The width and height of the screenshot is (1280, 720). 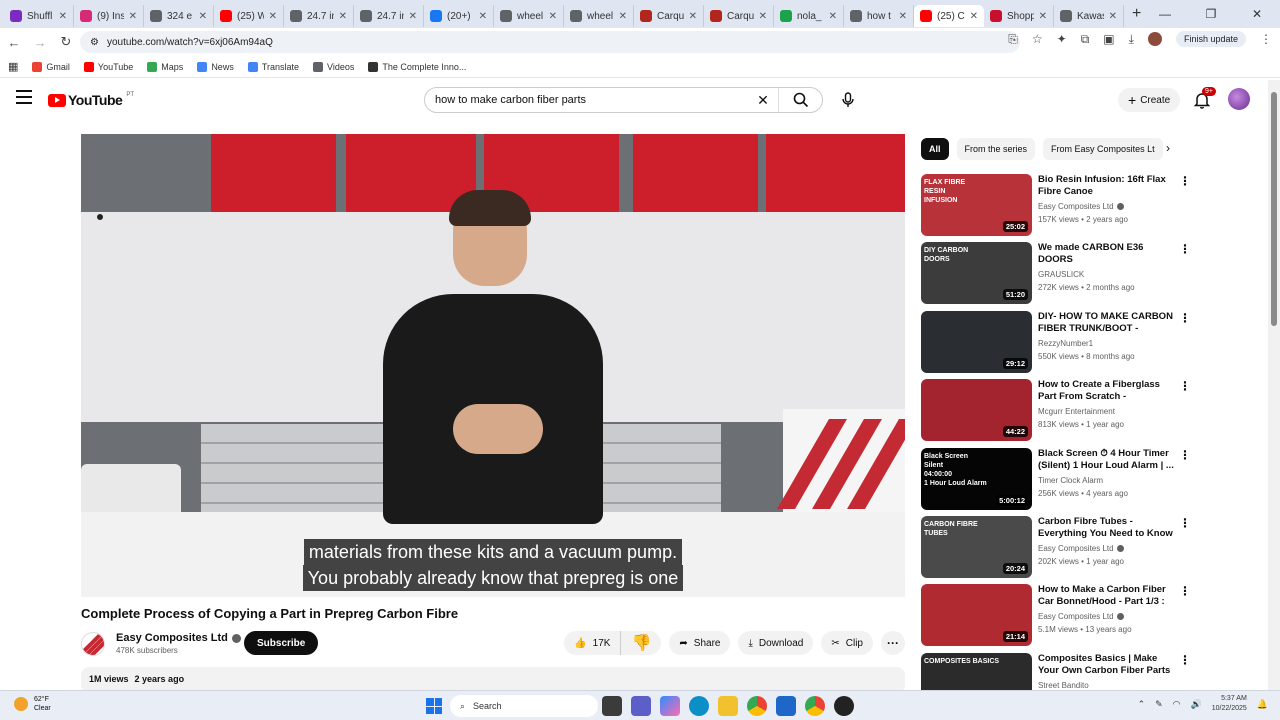 I want to click on like-button: 👍 17K, so click(x=593, y=643).